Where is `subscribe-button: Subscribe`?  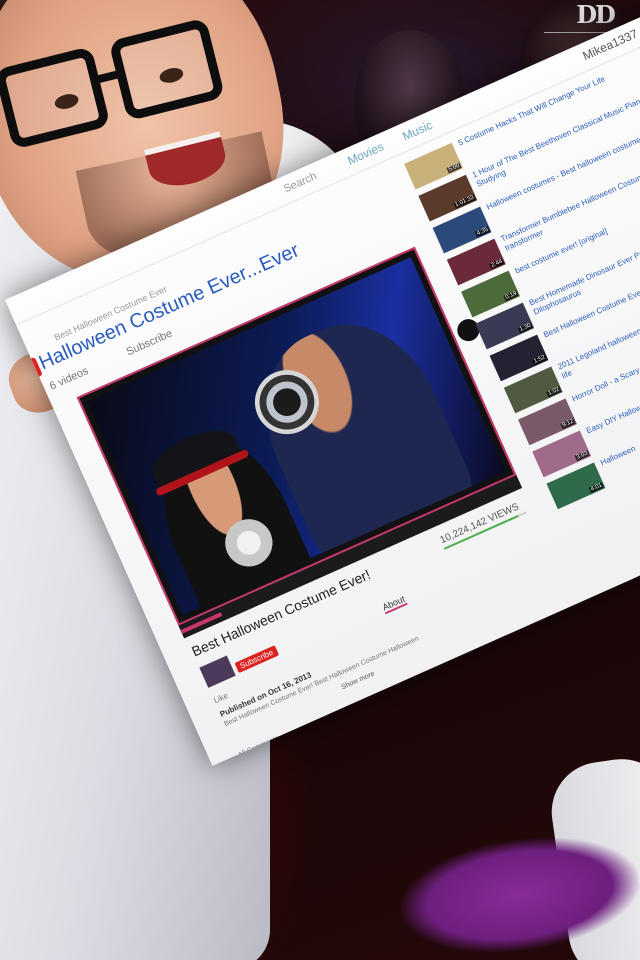 subscribe-button: Subscribe is located at coordinates (256, 659).